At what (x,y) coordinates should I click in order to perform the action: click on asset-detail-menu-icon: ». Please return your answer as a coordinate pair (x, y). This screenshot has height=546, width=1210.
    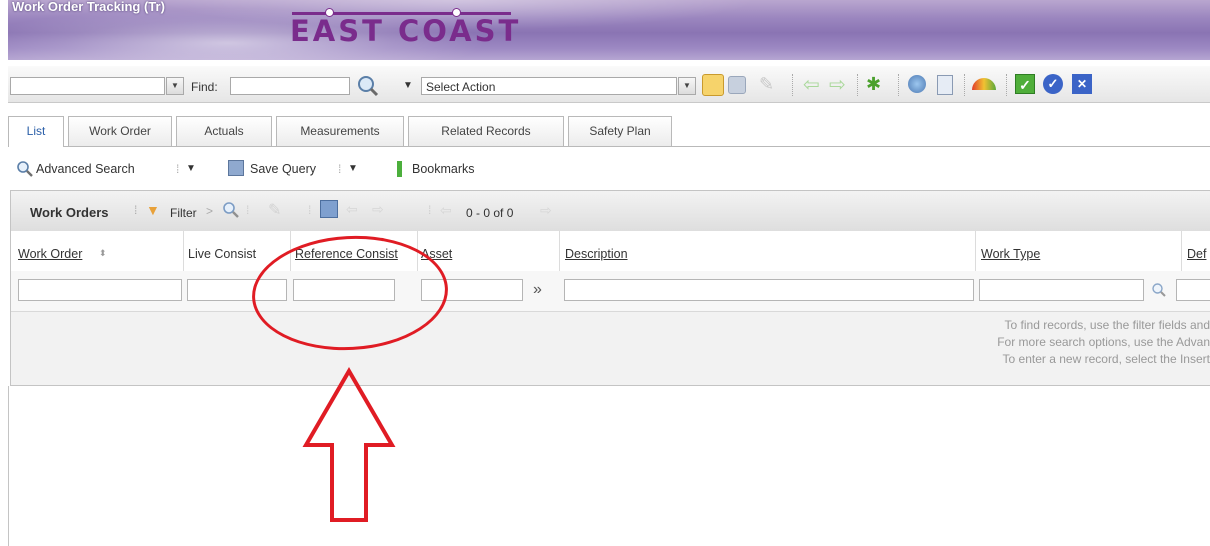
    Looking at the image, I should click on (537, 290).